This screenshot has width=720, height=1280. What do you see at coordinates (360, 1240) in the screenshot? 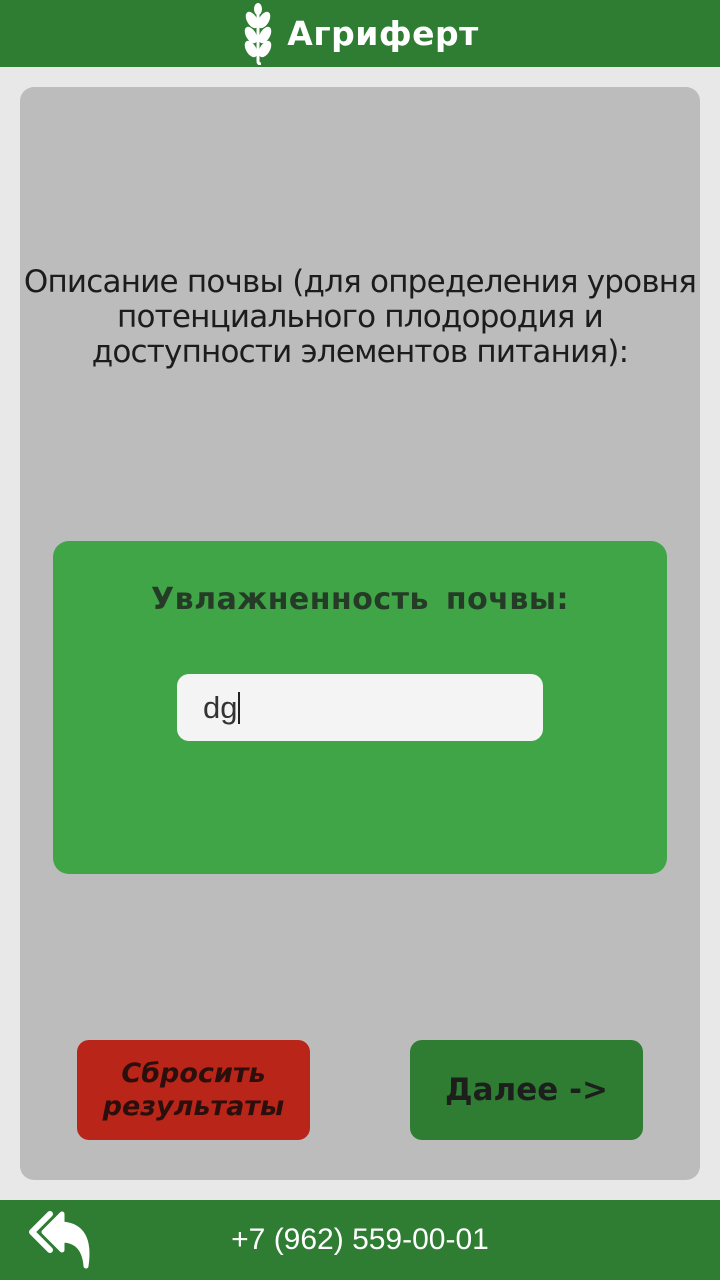
I see `contact-phone: +7 (962) 559-00-01` at bounding box center [360, 1240].